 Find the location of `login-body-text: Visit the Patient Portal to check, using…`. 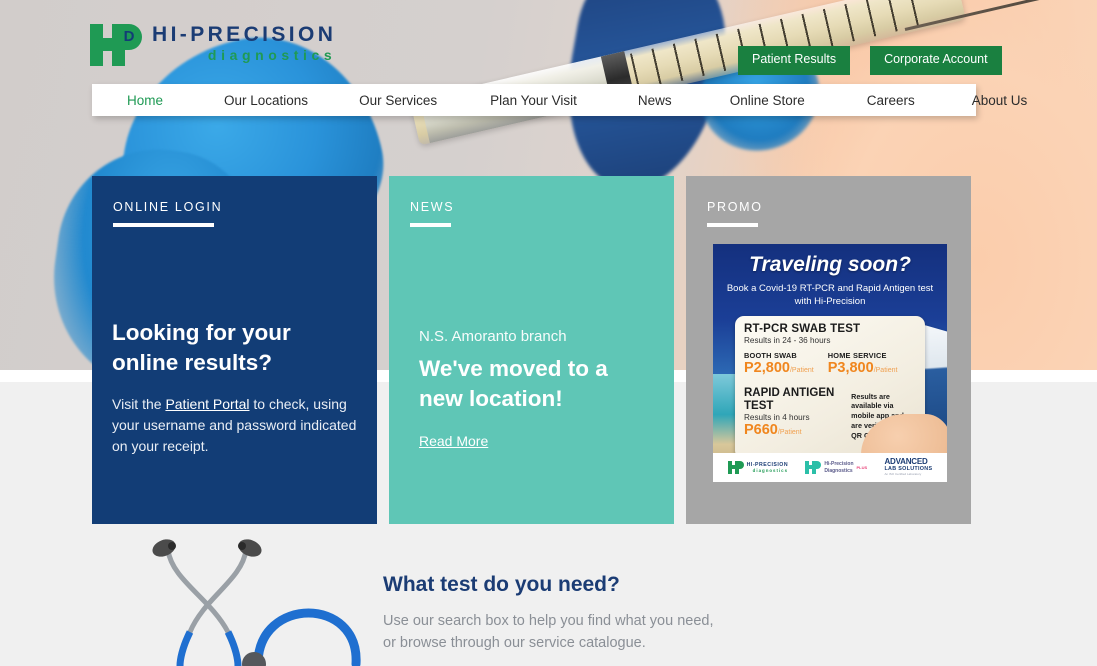

login-body-text: Visit the Patient Portal to check, using… is located at coordinates (237, 425).